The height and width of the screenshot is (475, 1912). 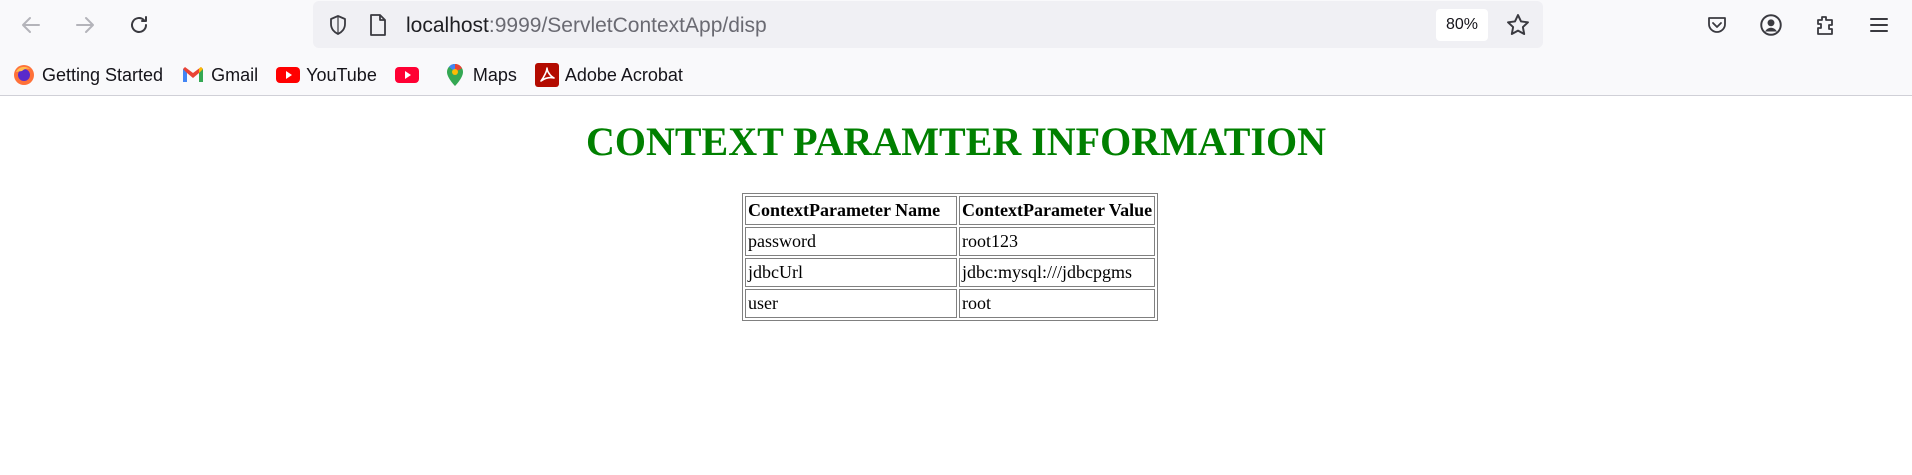 I want to click on bookmark-label: YouTube, so click(x=341, y=74).